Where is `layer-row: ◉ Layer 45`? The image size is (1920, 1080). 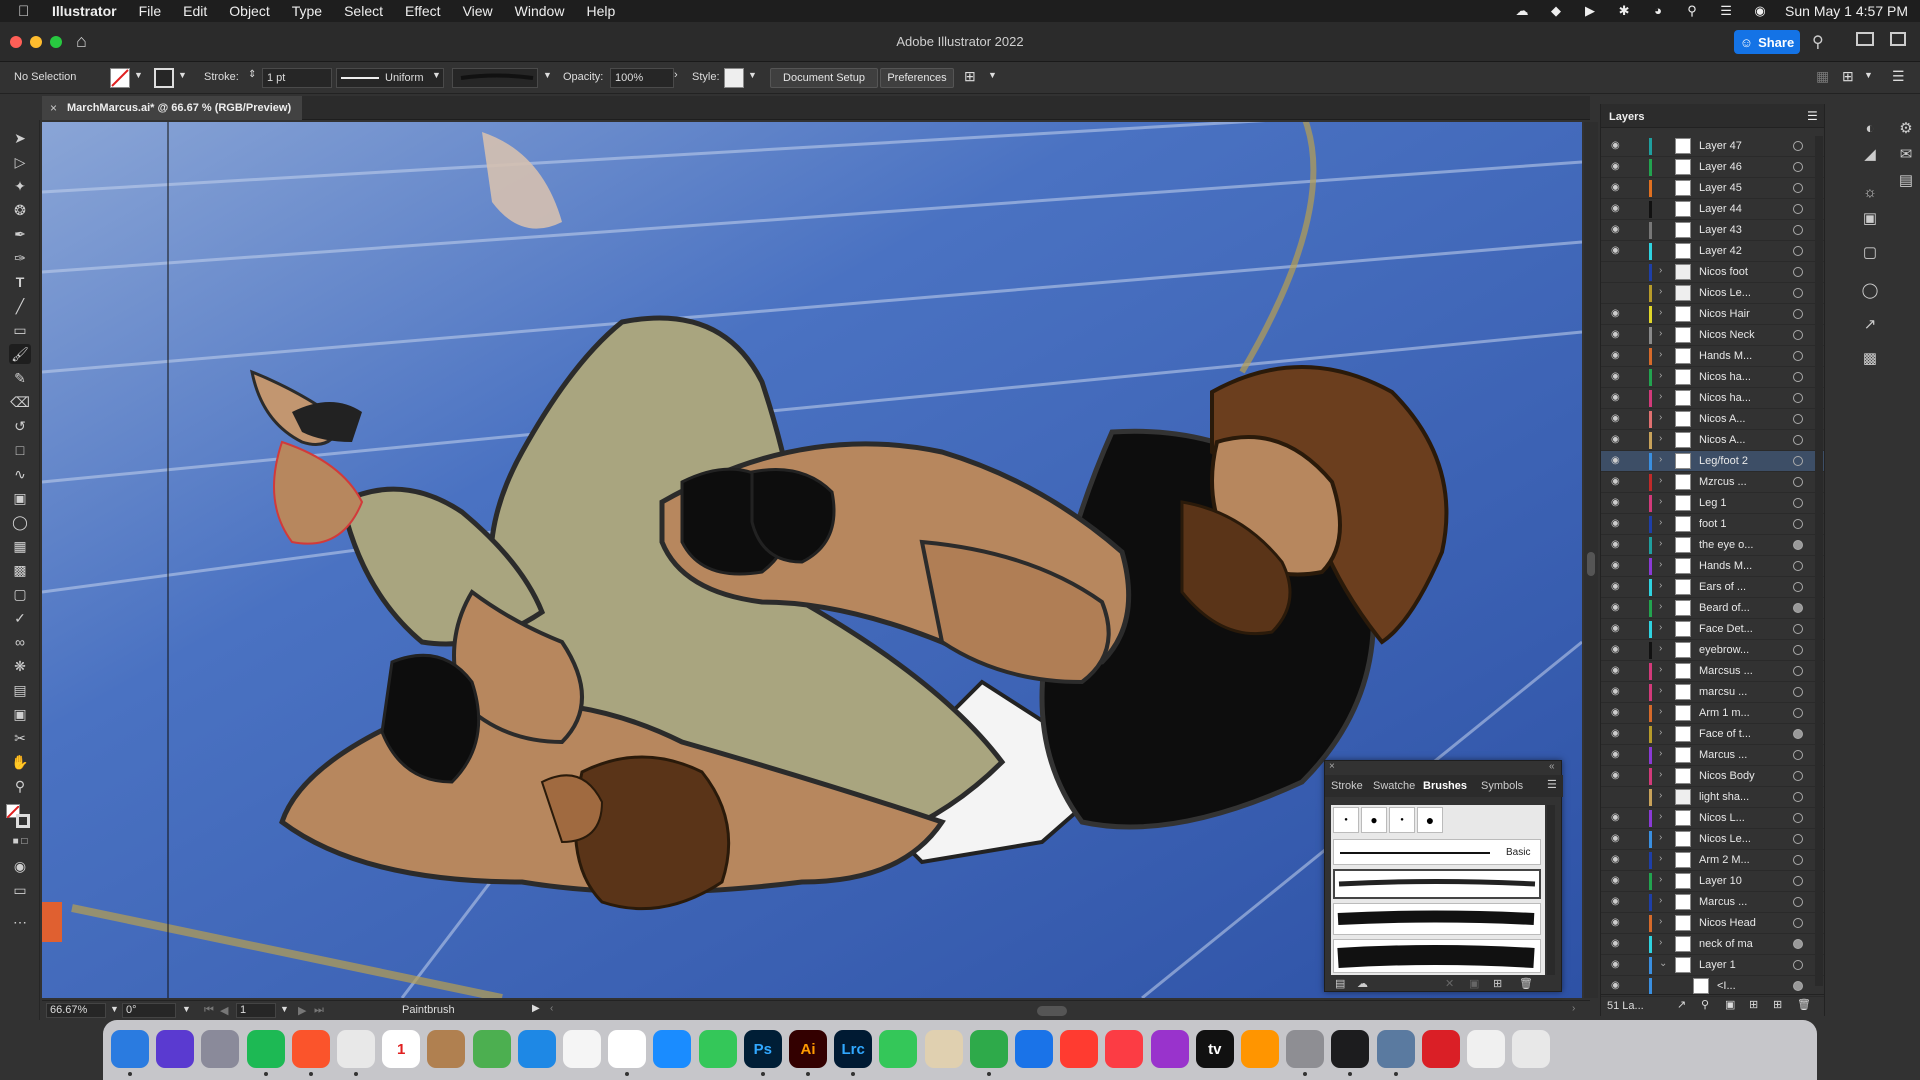
layer-row: ◉ Layer 45 is located at coordinates (1713, 188).